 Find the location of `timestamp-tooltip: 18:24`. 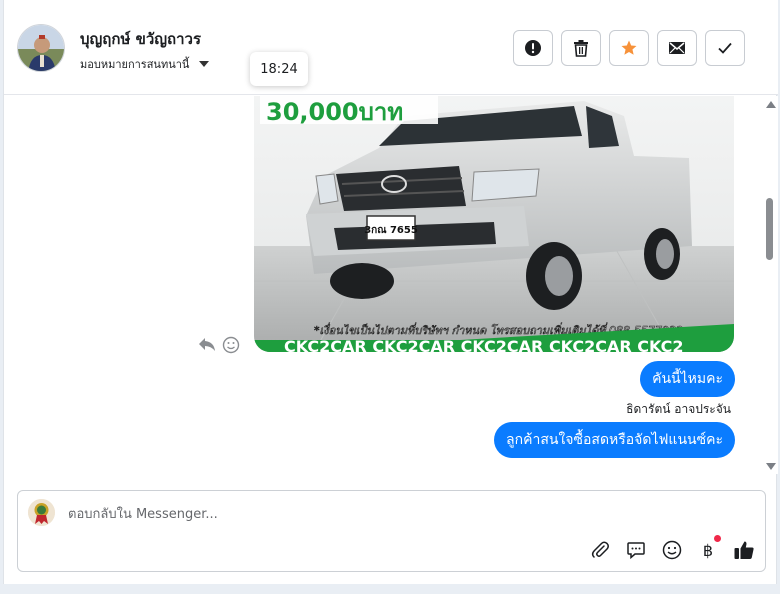

timestamp-tooltip: 18:24 is located at coordinates (279, 69).